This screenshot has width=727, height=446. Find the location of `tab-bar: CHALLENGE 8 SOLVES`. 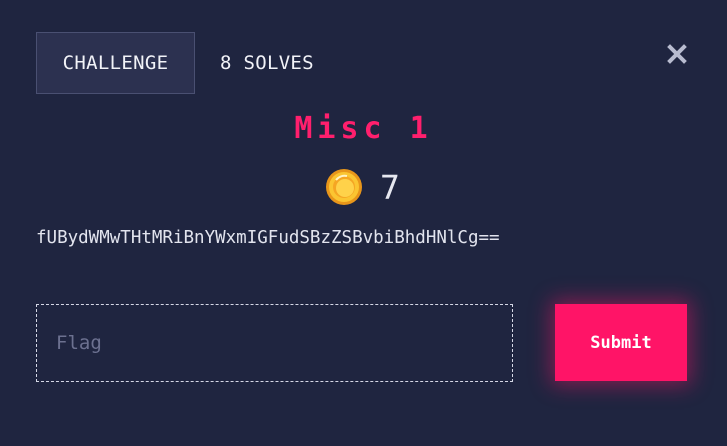

tab-bar: CHALLENGE 8 SOLVES is located at coordinates (175, 63).